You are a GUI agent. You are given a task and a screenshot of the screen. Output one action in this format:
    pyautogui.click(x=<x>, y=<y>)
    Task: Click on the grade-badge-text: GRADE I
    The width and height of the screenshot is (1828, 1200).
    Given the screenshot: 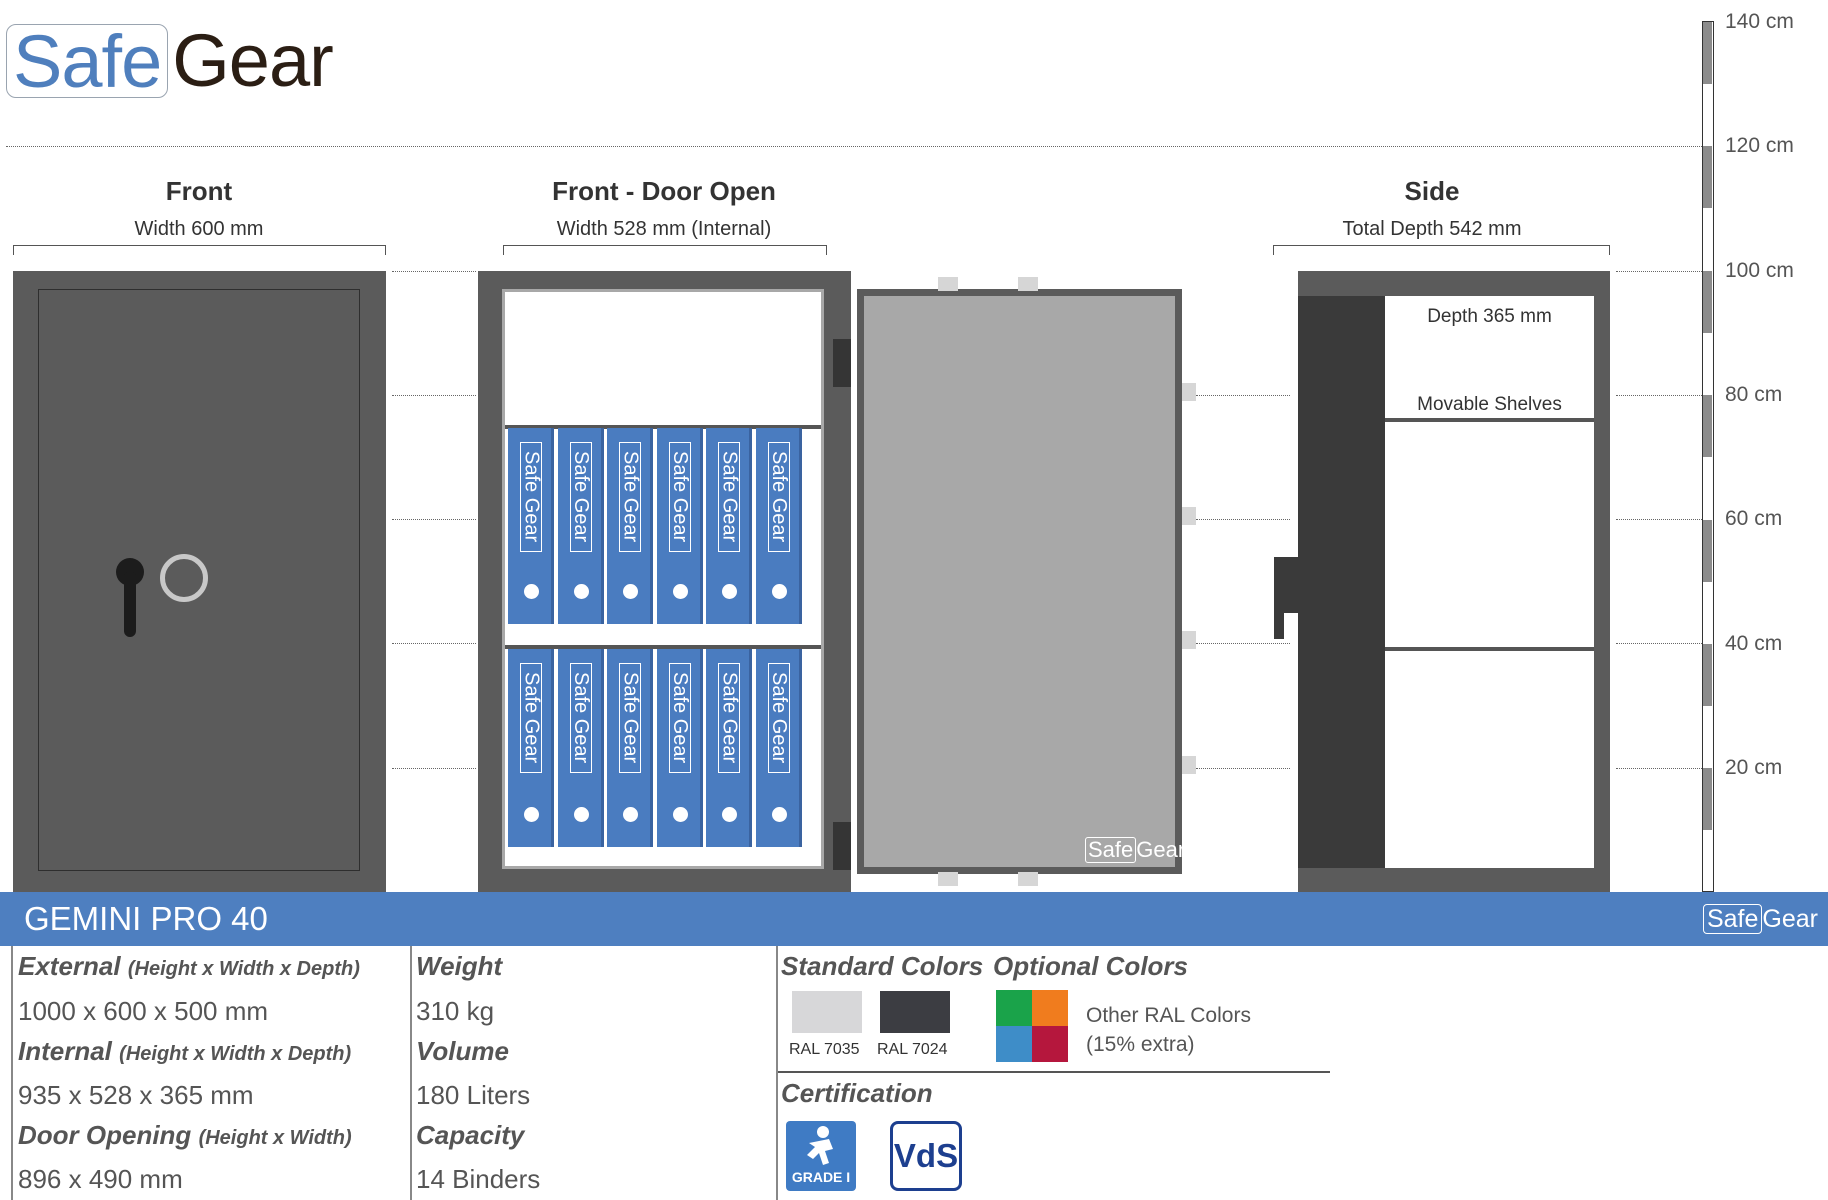 What is the action you would take?
    pyautogui.click(x=821, y=1177)
    